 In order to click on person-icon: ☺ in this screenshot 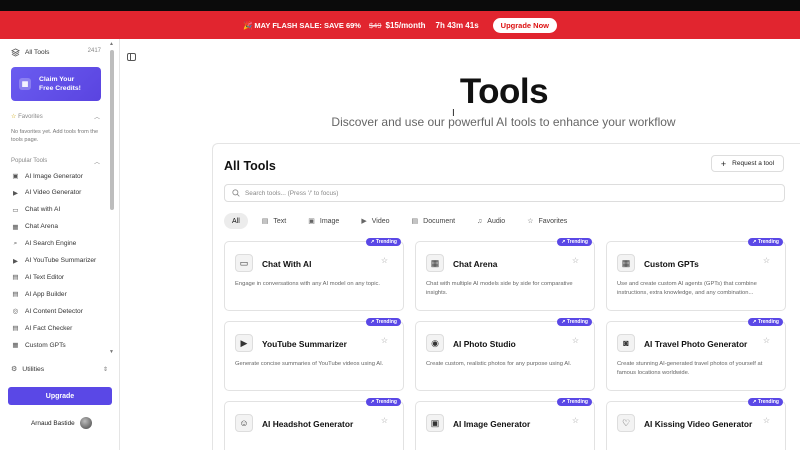, I will do `click(244, 423)`.